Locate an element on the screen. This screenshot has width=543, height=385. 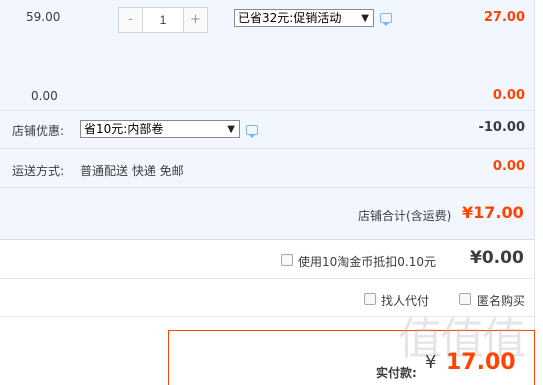
right-border is located at coordinates (534, 192).